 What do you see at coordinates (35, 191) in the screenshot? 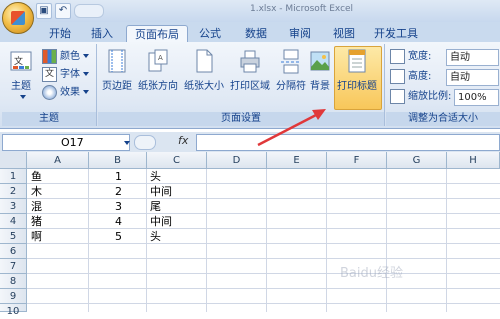
I see `cell-a2: 木` at bounding box center [35, 191].